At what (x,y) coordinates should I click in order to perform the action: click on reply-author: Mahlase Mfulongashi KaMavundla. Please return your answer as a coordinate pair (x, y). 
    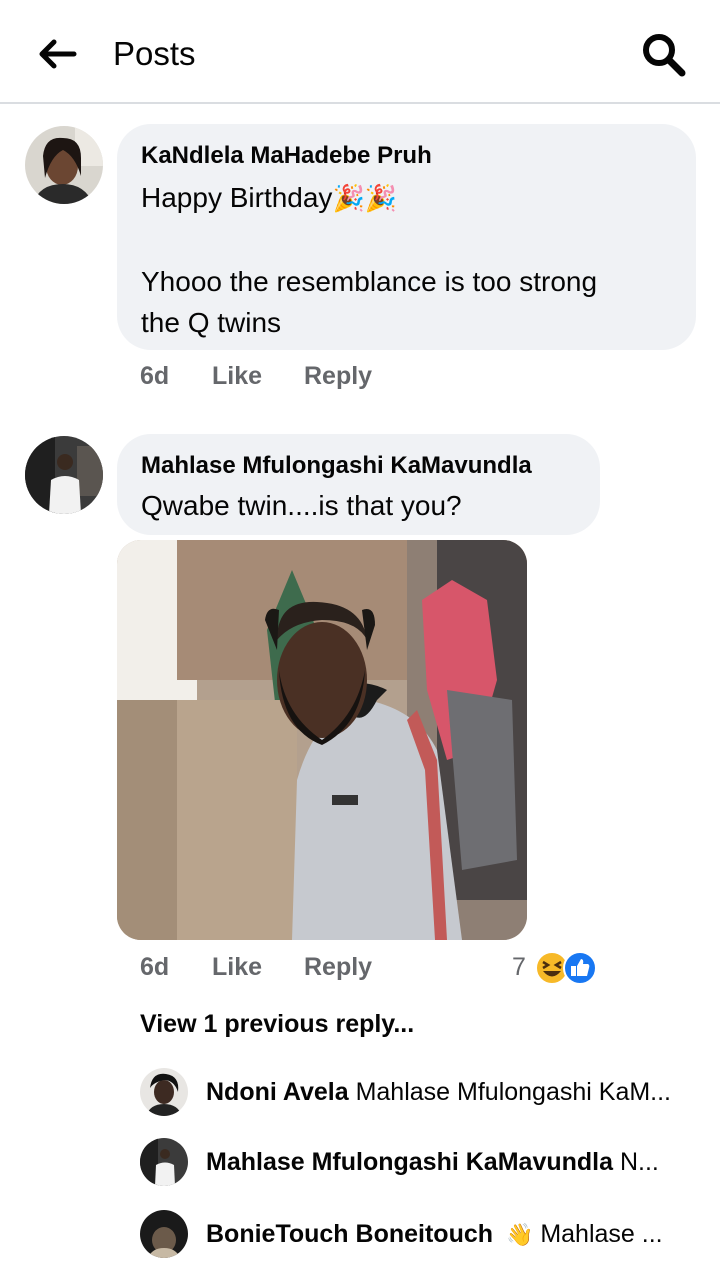
    Looking at the image, I should click on (409, 1162).